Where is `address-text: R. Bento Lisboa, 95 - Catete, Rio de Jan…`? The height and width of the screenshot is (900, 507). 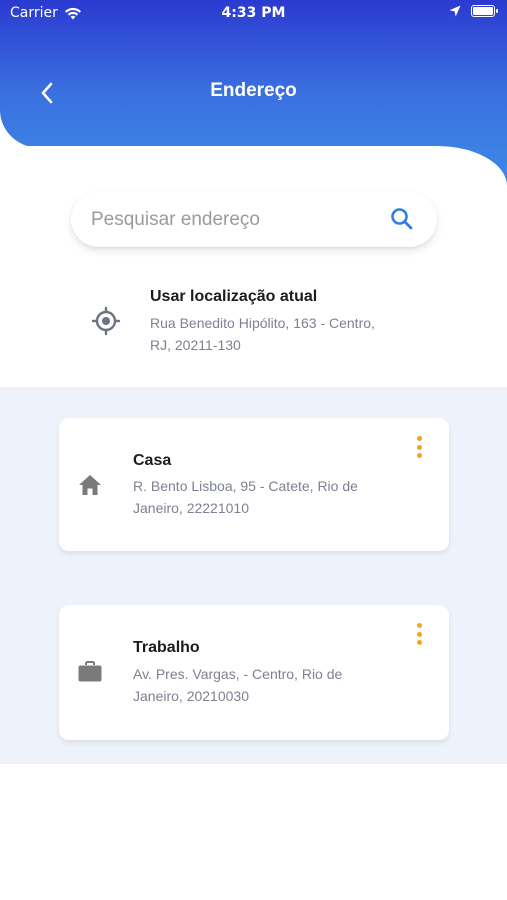
address-text: R. Bento Lisboa, 95 - Catete, Rio de Jan… is located at coordinates (245, 497).